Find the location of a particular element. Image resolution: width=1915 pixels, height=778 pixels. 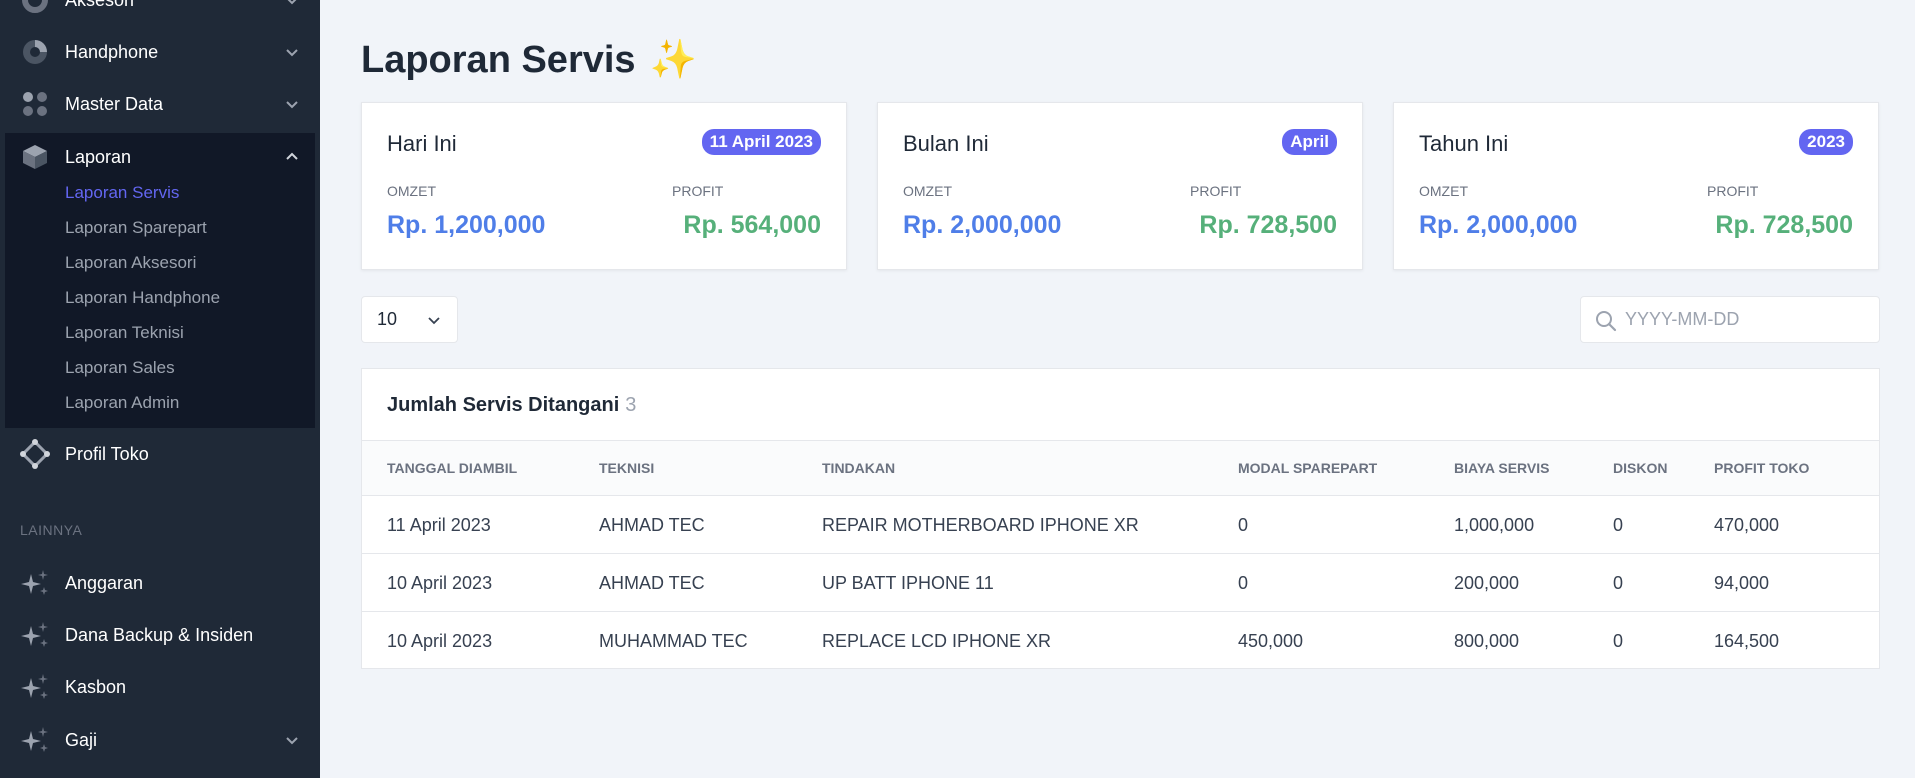

sidebar-subitem-laporan-sparepart: Laporan Sparepart is located at coordinates (136, 228).